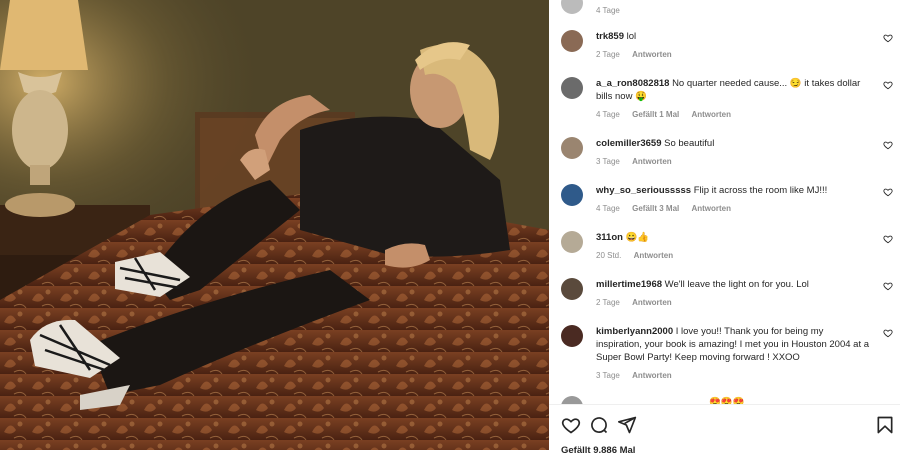  What do you see at coordinates (885, 425) in the screenshot?
I see `bookmark-icon` at bounding box center [885, 425].